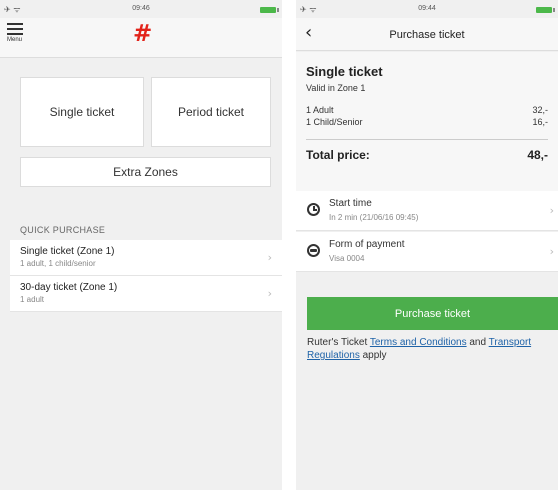 The height and width of the screenshot is (490, 558). What do you see at coordinates (336, 88) in the screenshot?
I see `ticket-zone: Valid in Zone 1` at bounding box center [336, 88].